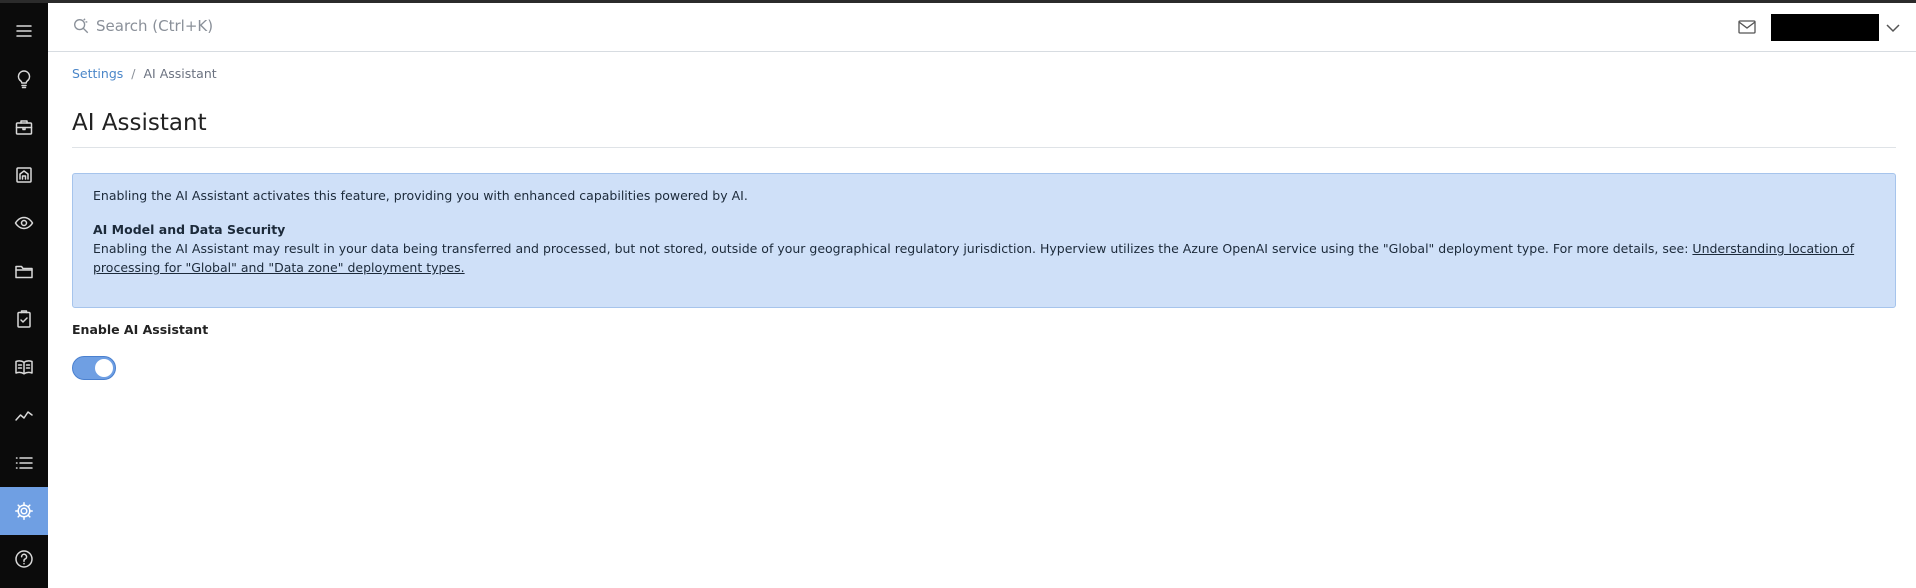 The width and height of the screenshot is (1916, 588). I want to click on title-divider, so click(984, 147).